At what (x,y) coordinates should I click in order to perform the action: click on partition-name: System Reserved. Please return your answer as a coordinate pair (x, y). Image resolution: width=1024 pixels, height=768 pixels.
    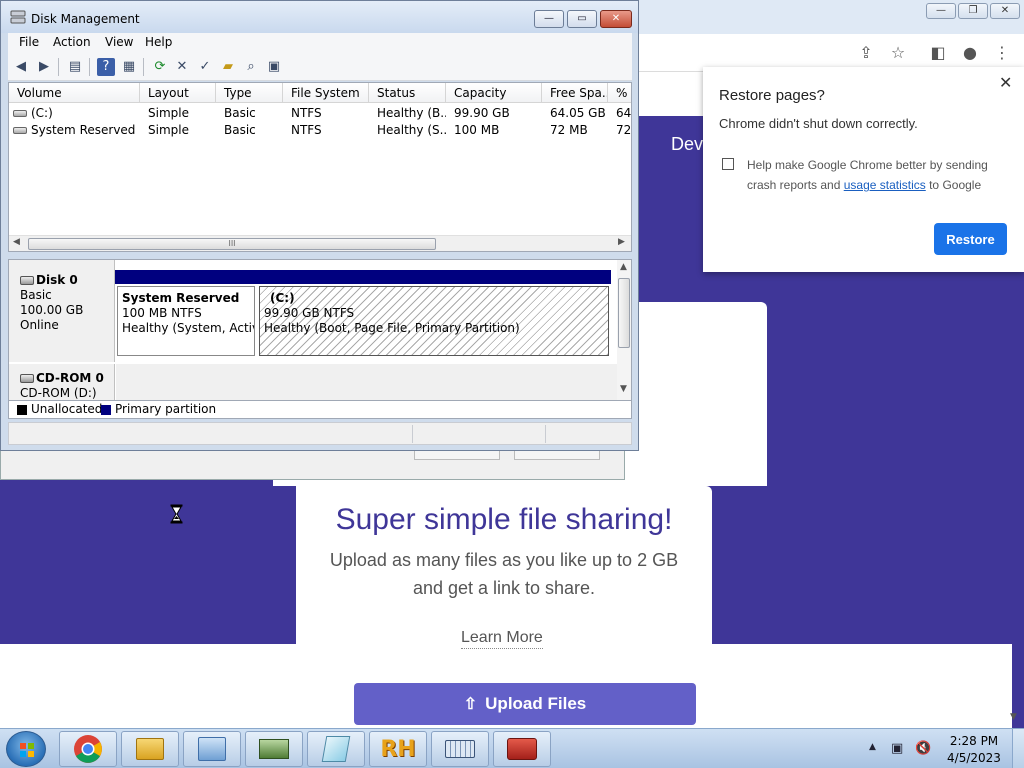
    Looking at the image, I should click on (181, 298).